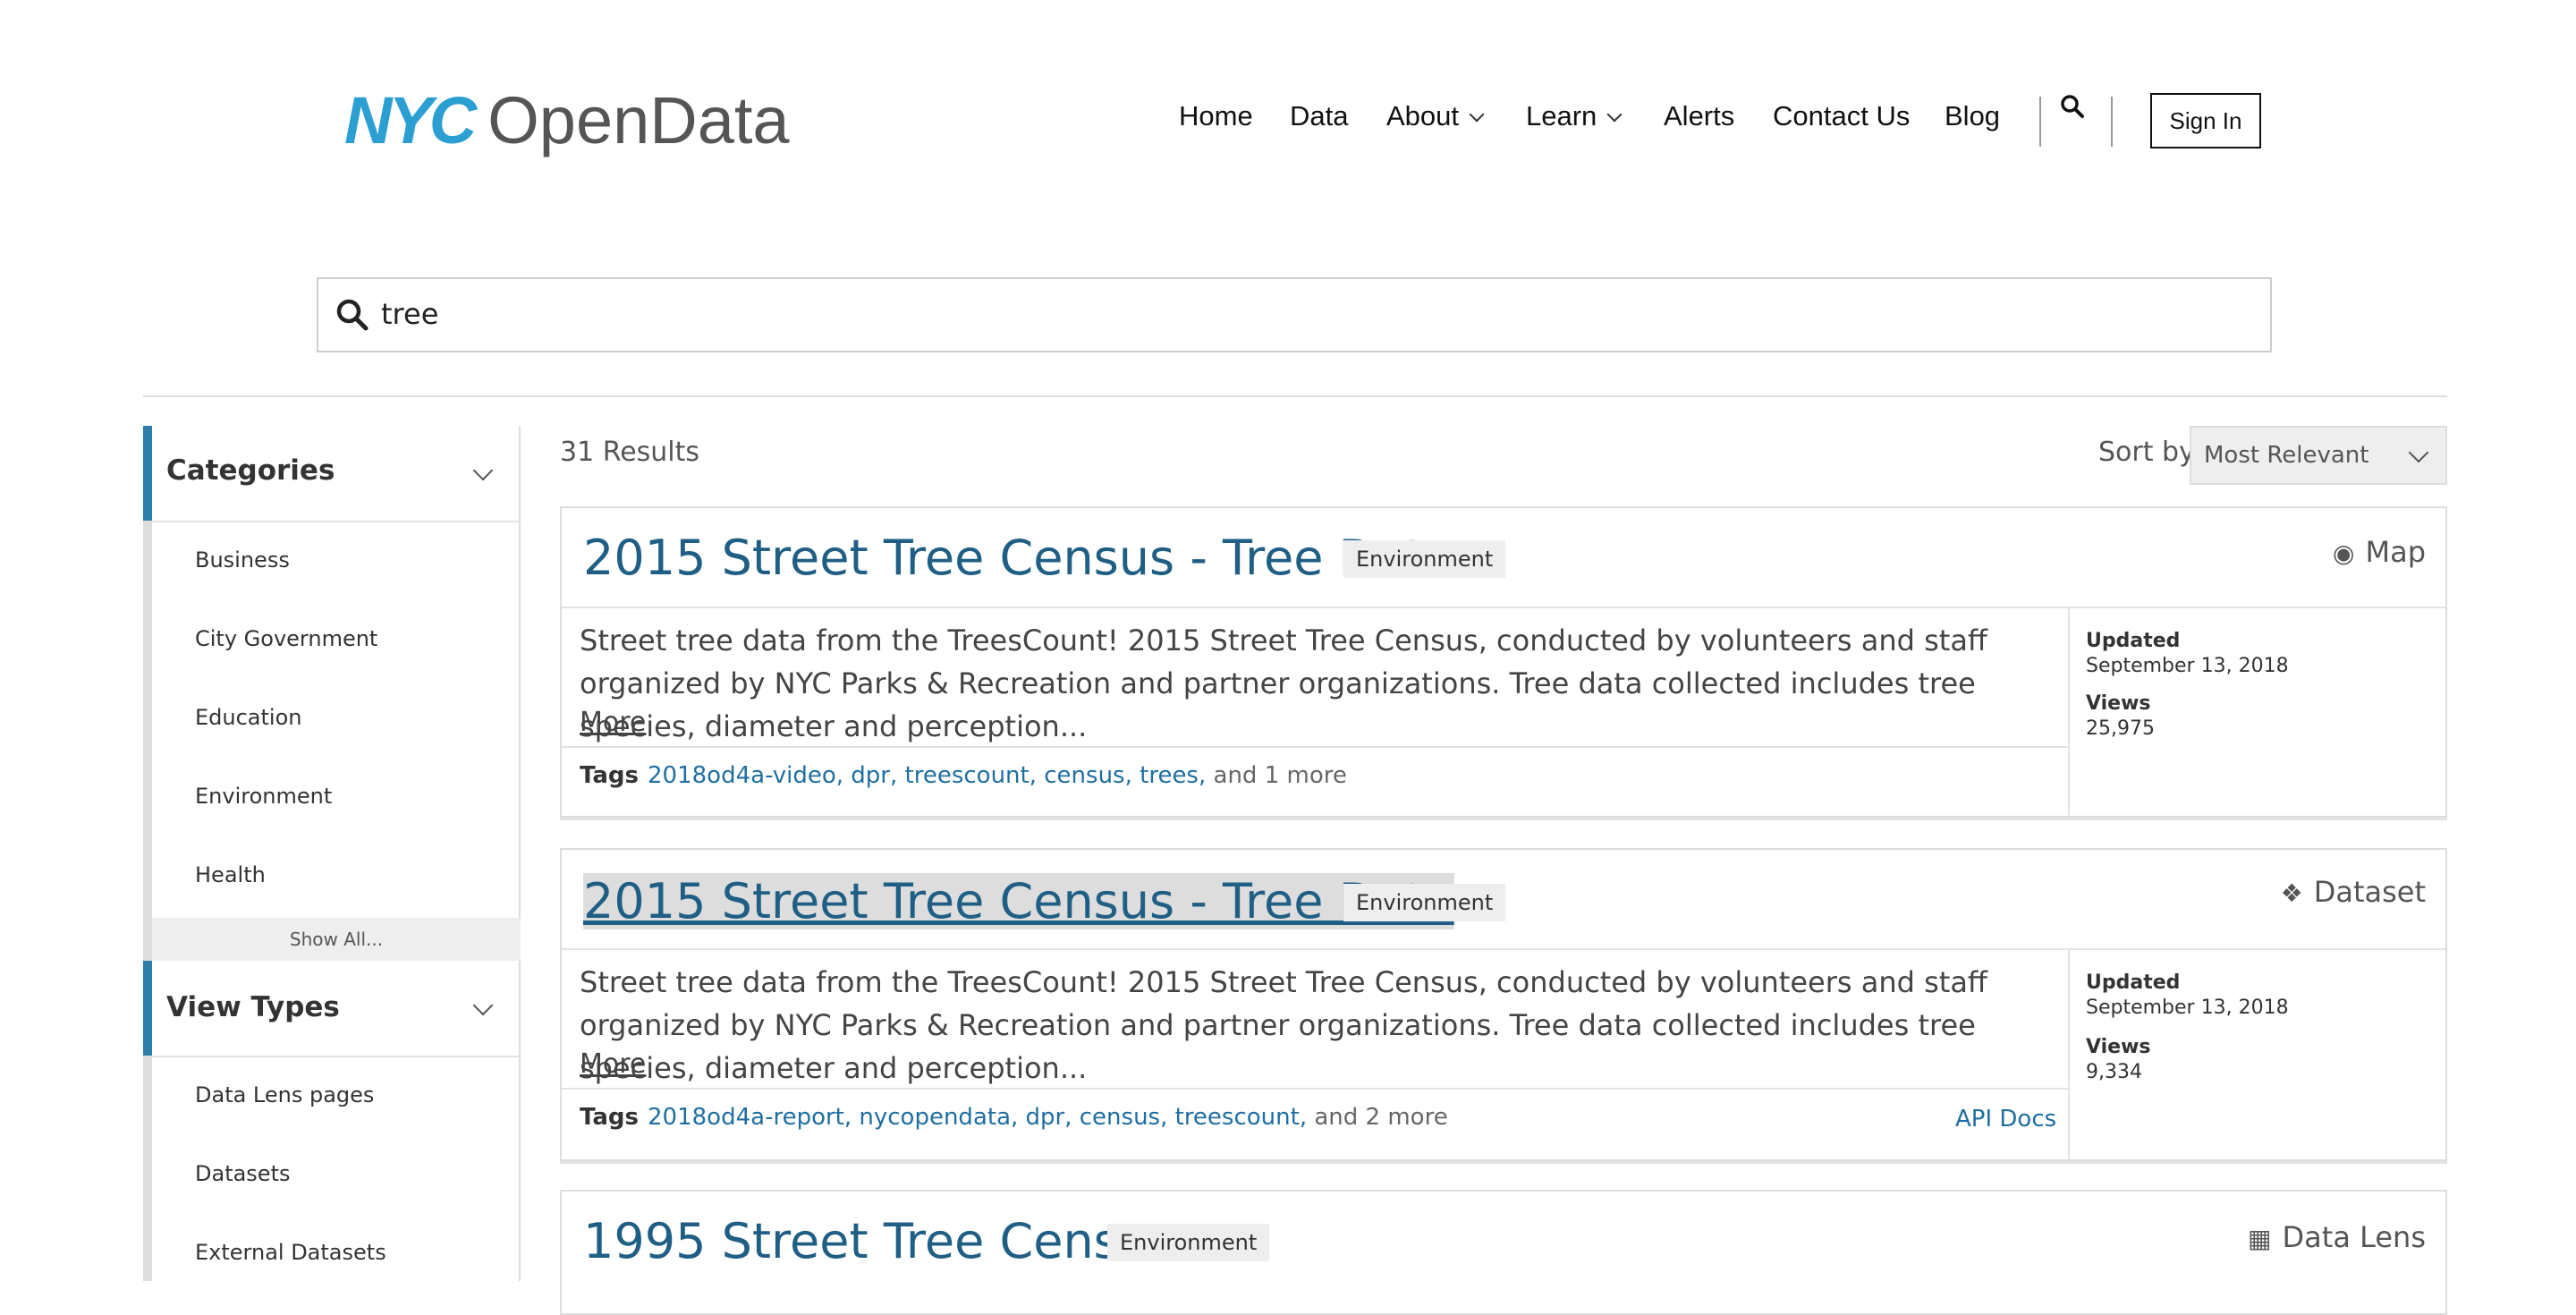 The width and height of the screenshot is (2576, 1315). What do you see at coordinates (1319, 116) in the screenshot?
I see `nav-data: Data` at bounding box center [1319, 116].